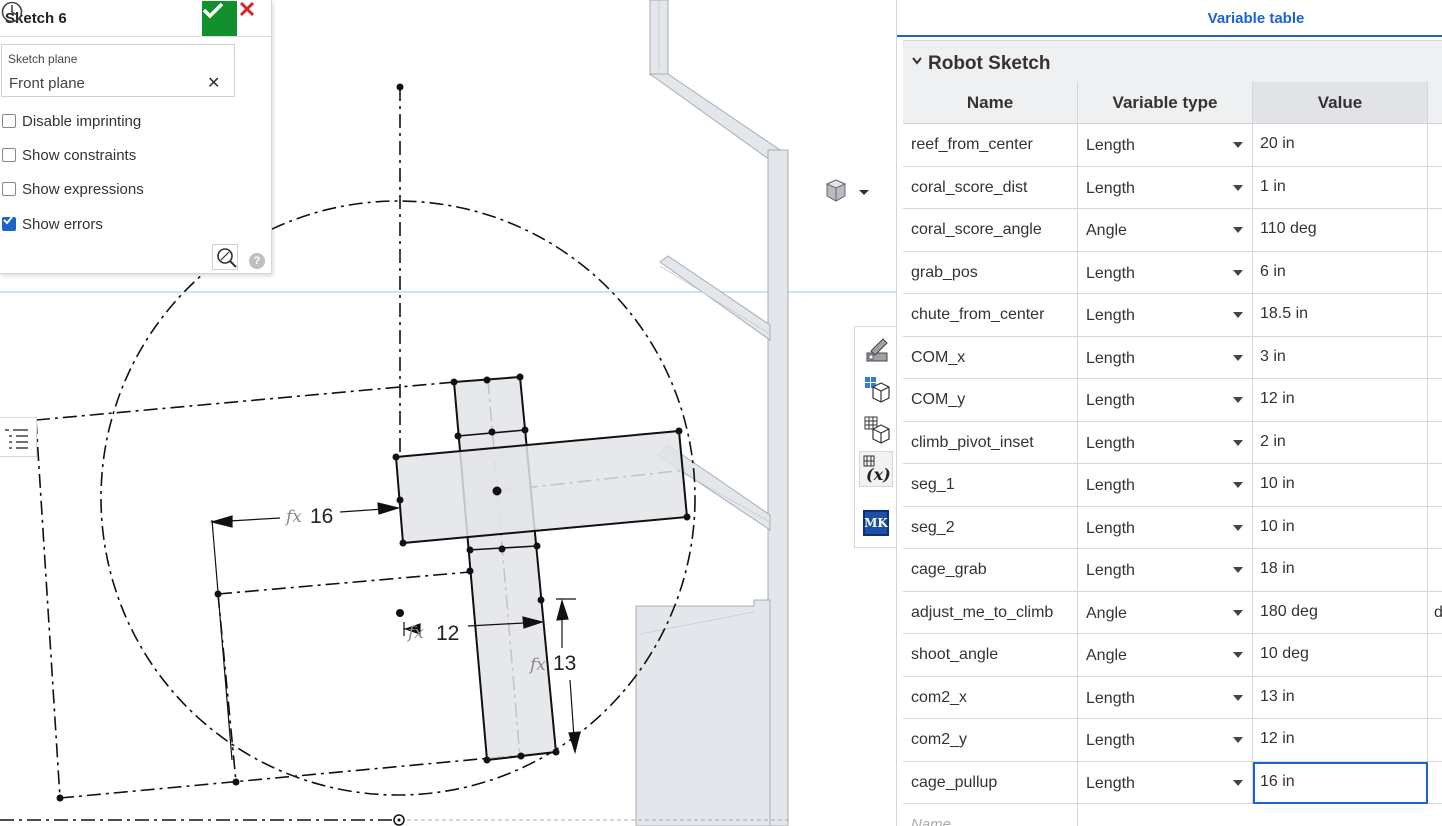  I want to click on variable-group-header: Robot Sketch, so click(1172, 61).